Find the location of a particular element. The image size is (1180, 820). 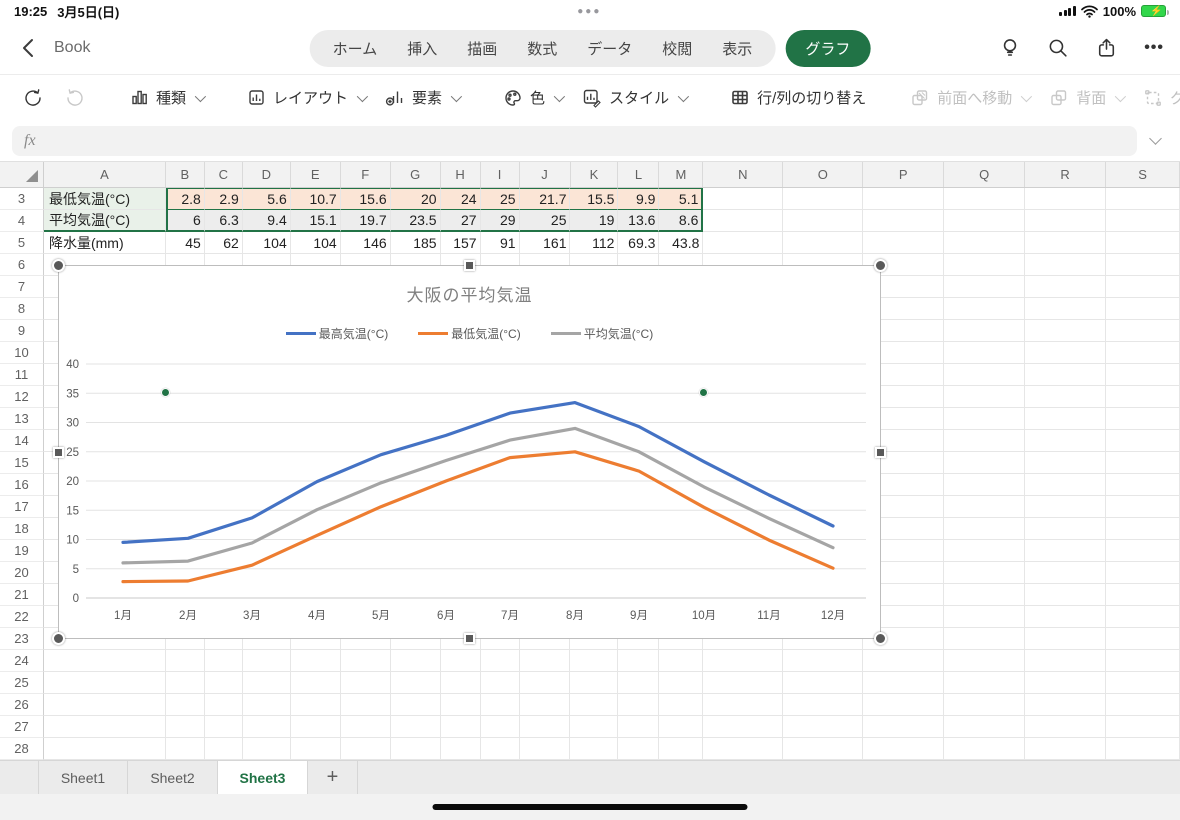

grid-cell-R27 is located at coordinates (1066, 727).